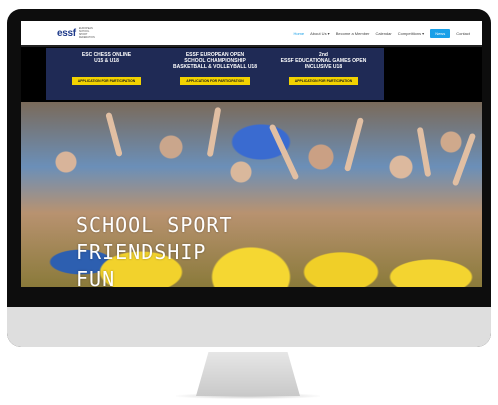 The image size is (498, 405). What do you see at coordinates (463, 33) in the screenshot?
I see `nav-contact: Contact` at bounding box center [463, 33].